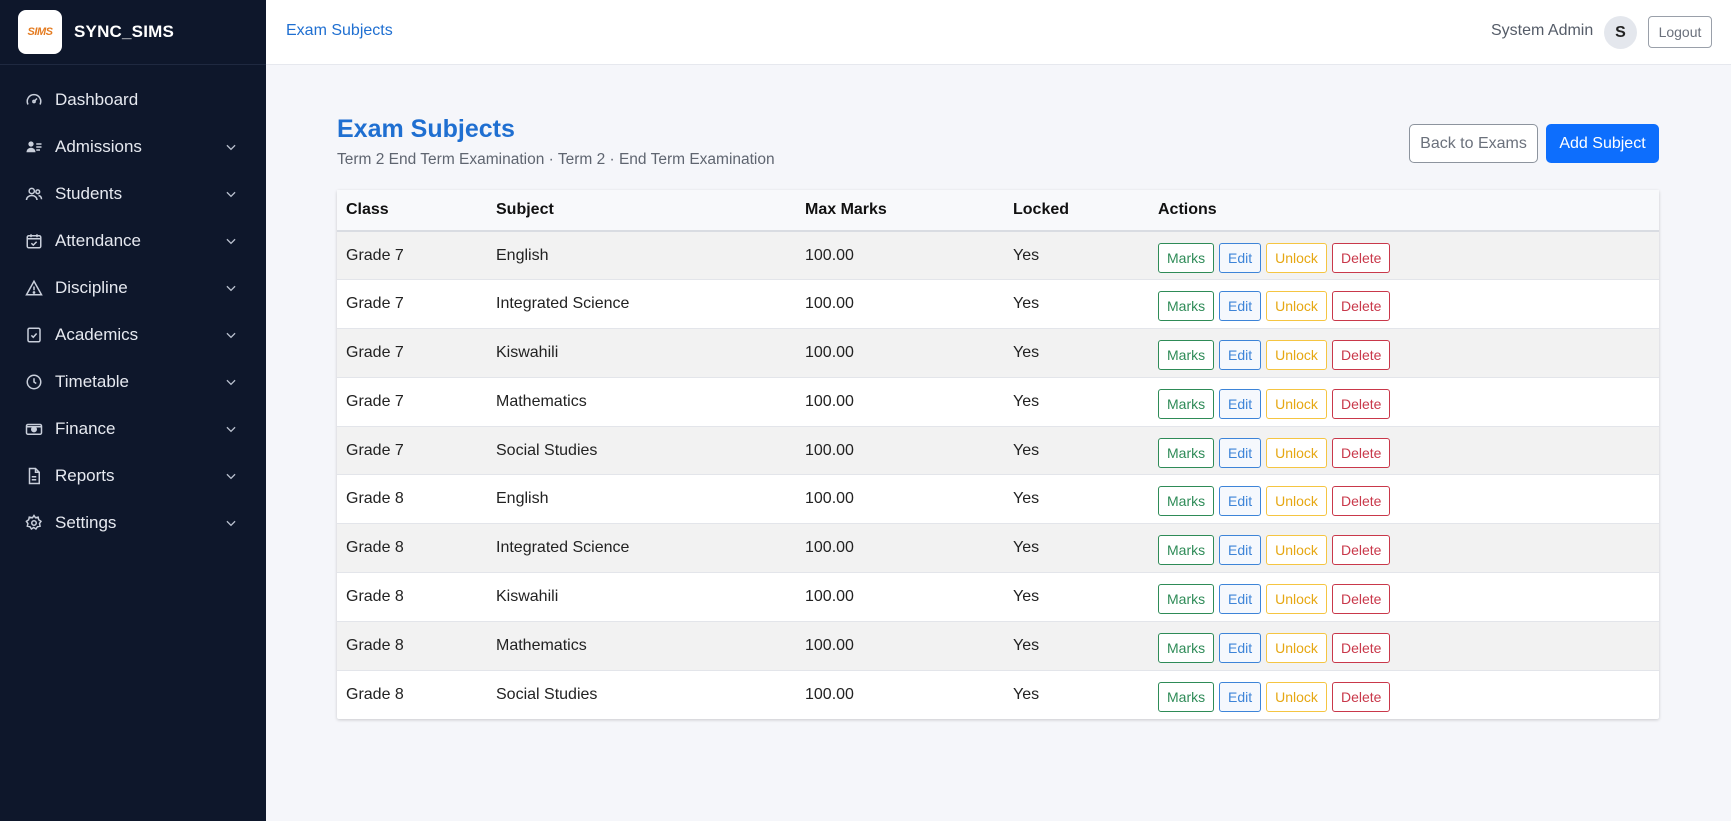  What do you see at coordinates (97, 99) in the screenshot?
I see `sidebar-item-label: Dashboard` at bounding box center [97, 99].